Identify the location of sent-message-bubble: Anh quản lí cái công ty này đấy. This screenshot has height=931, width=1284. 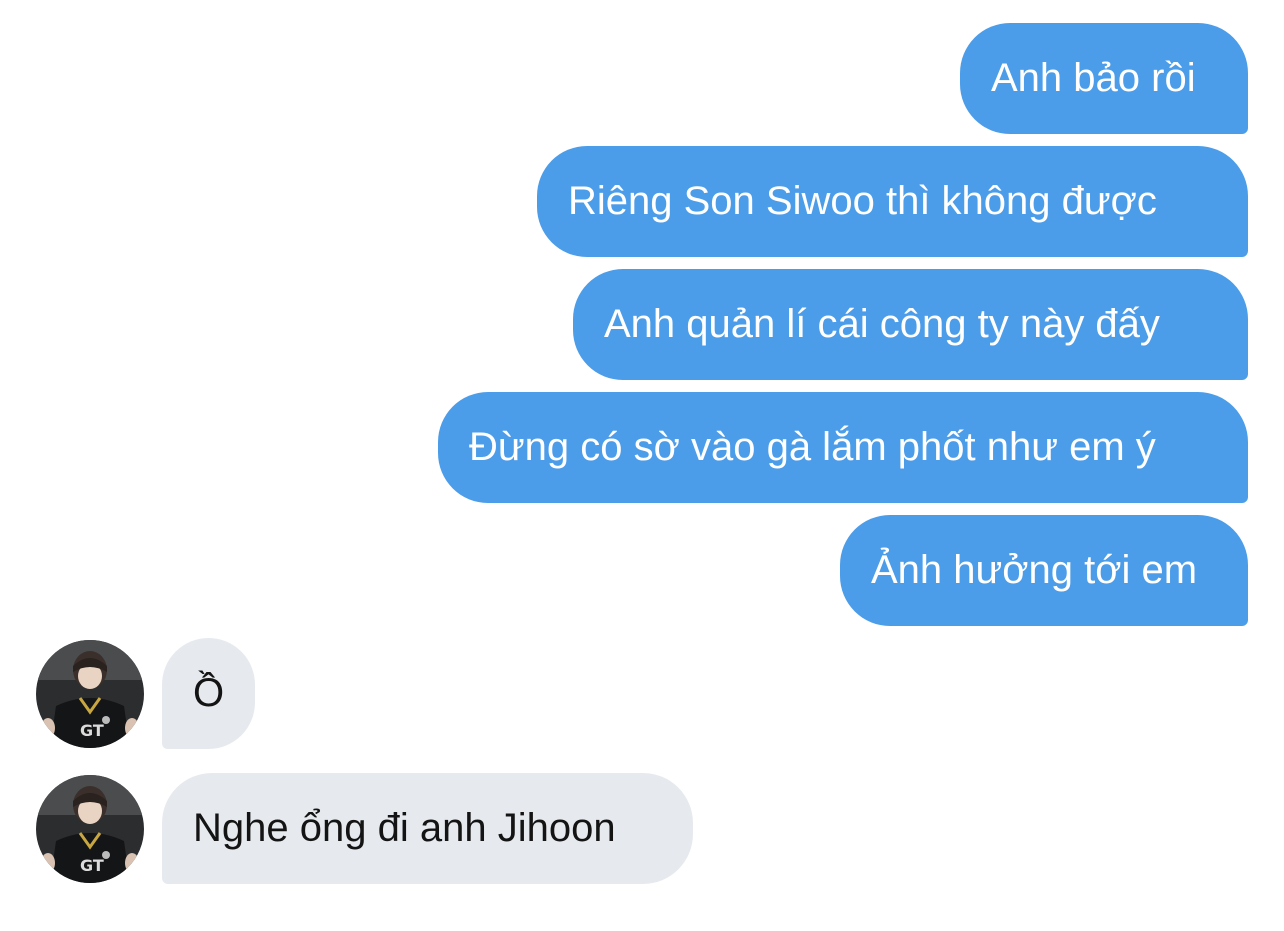
(910, 324).